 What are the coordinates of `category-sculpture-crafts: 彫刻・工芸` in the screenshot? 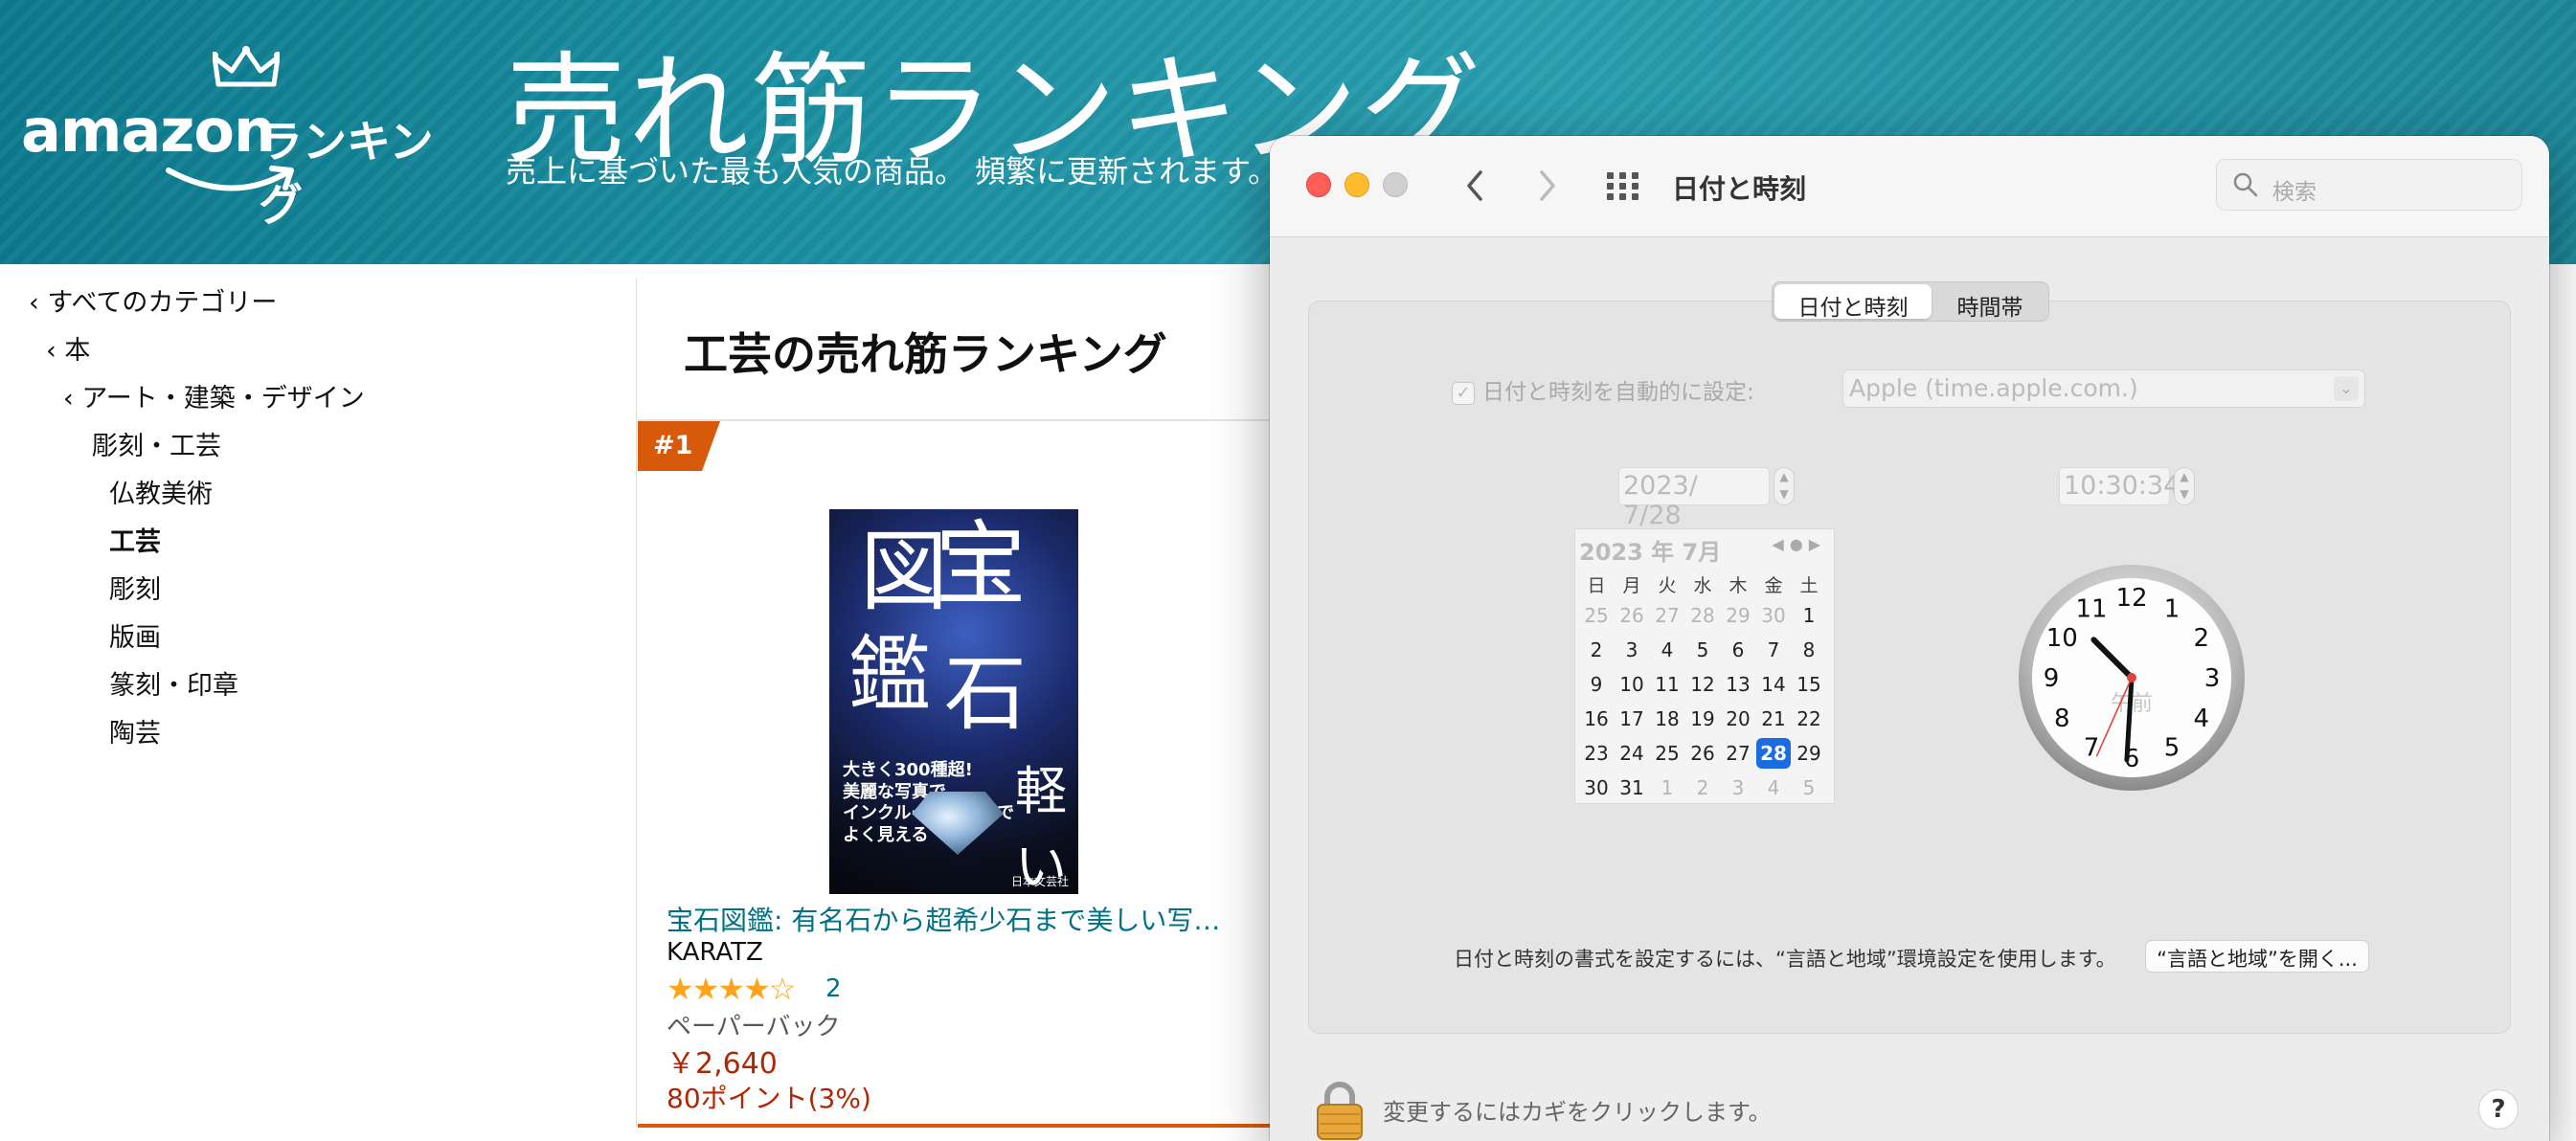 It's located at (156, 444).